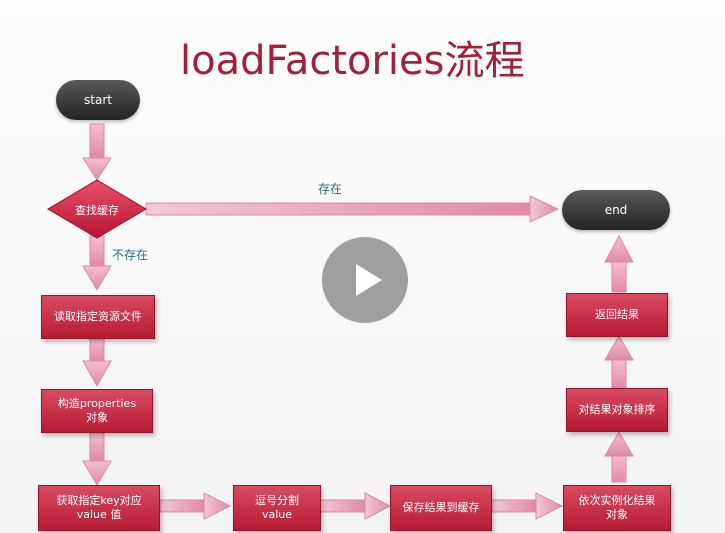 Image resolution: width=725 pixels, height=533 pixels. I want to click on return-box: 返回结果, so click(617, 315).